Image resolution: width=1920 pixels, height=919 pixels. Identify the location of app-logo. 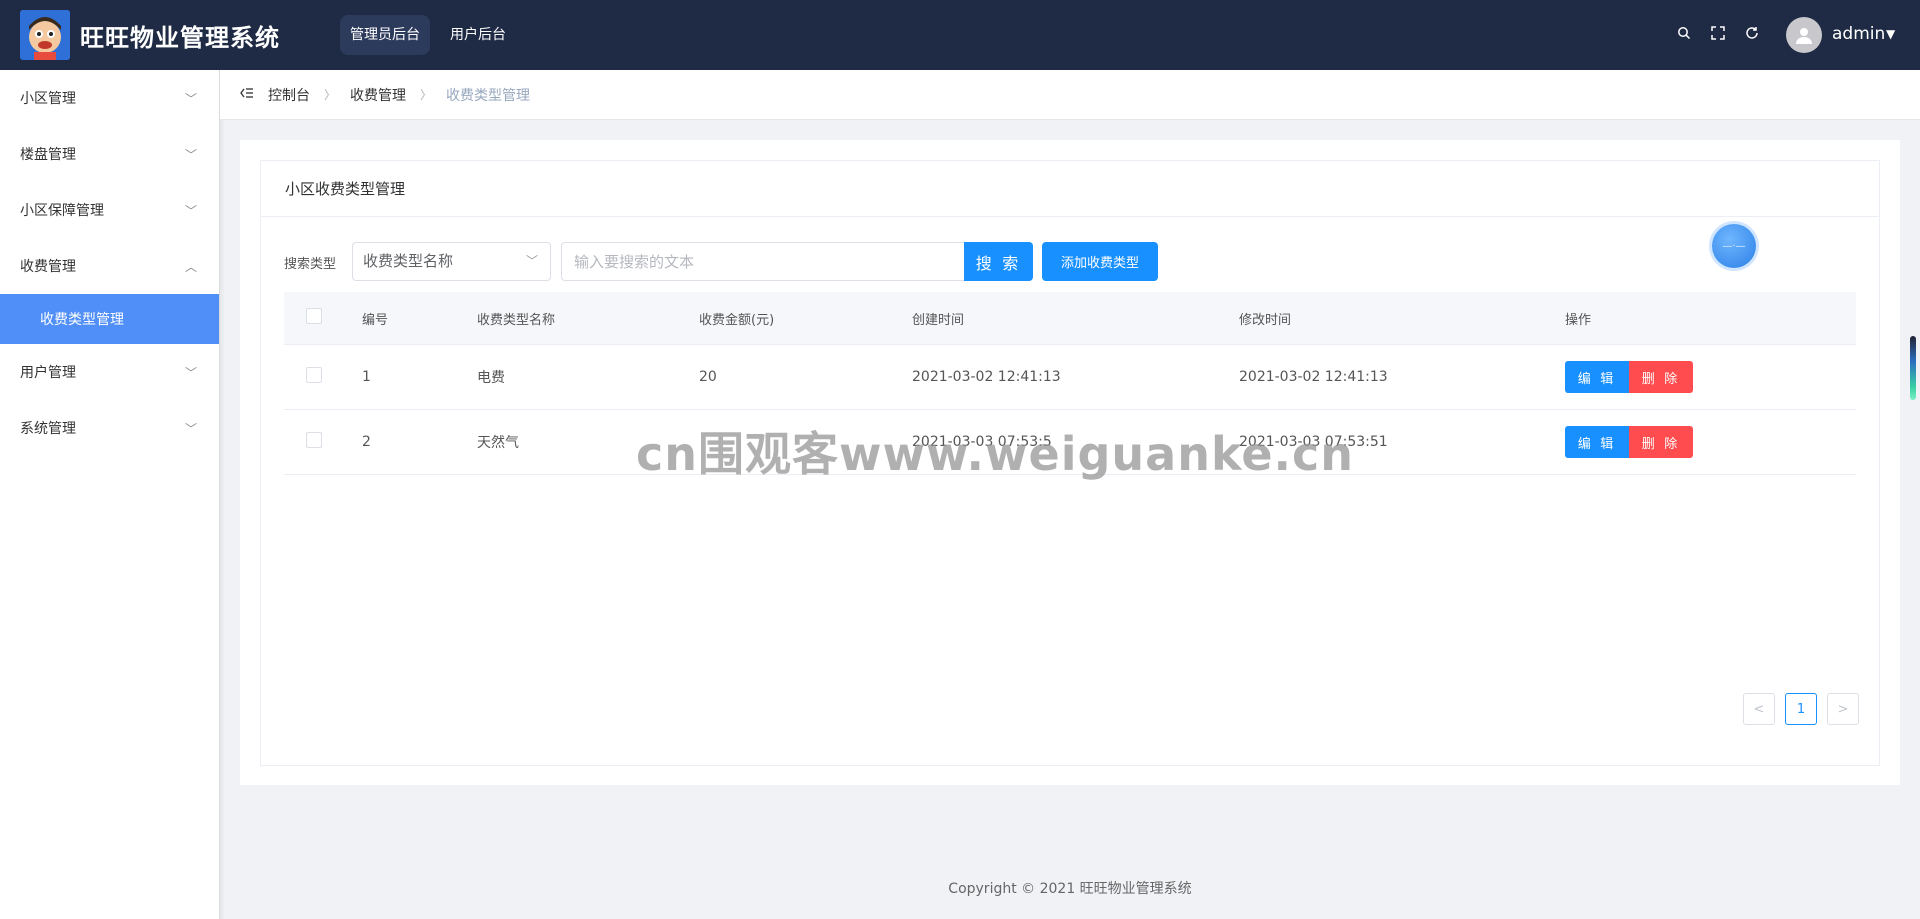
(45, 35).